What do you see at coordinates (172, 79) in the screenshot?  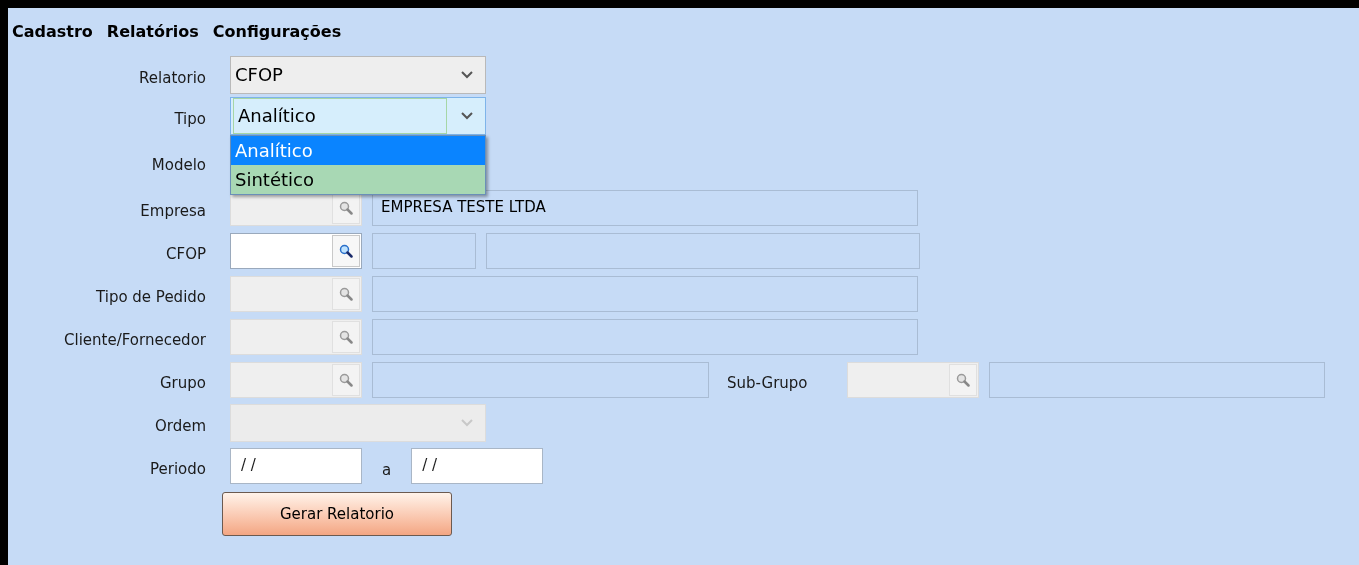 I see `field-label: Relatorio` at bounding box center [172, 79].